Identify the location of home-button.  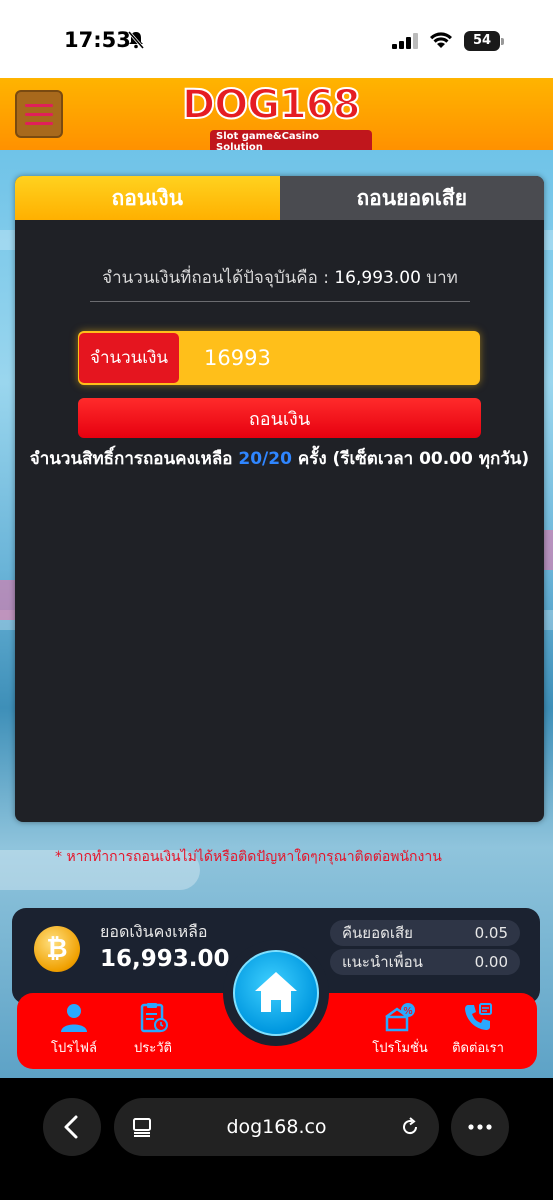
(276, 993).